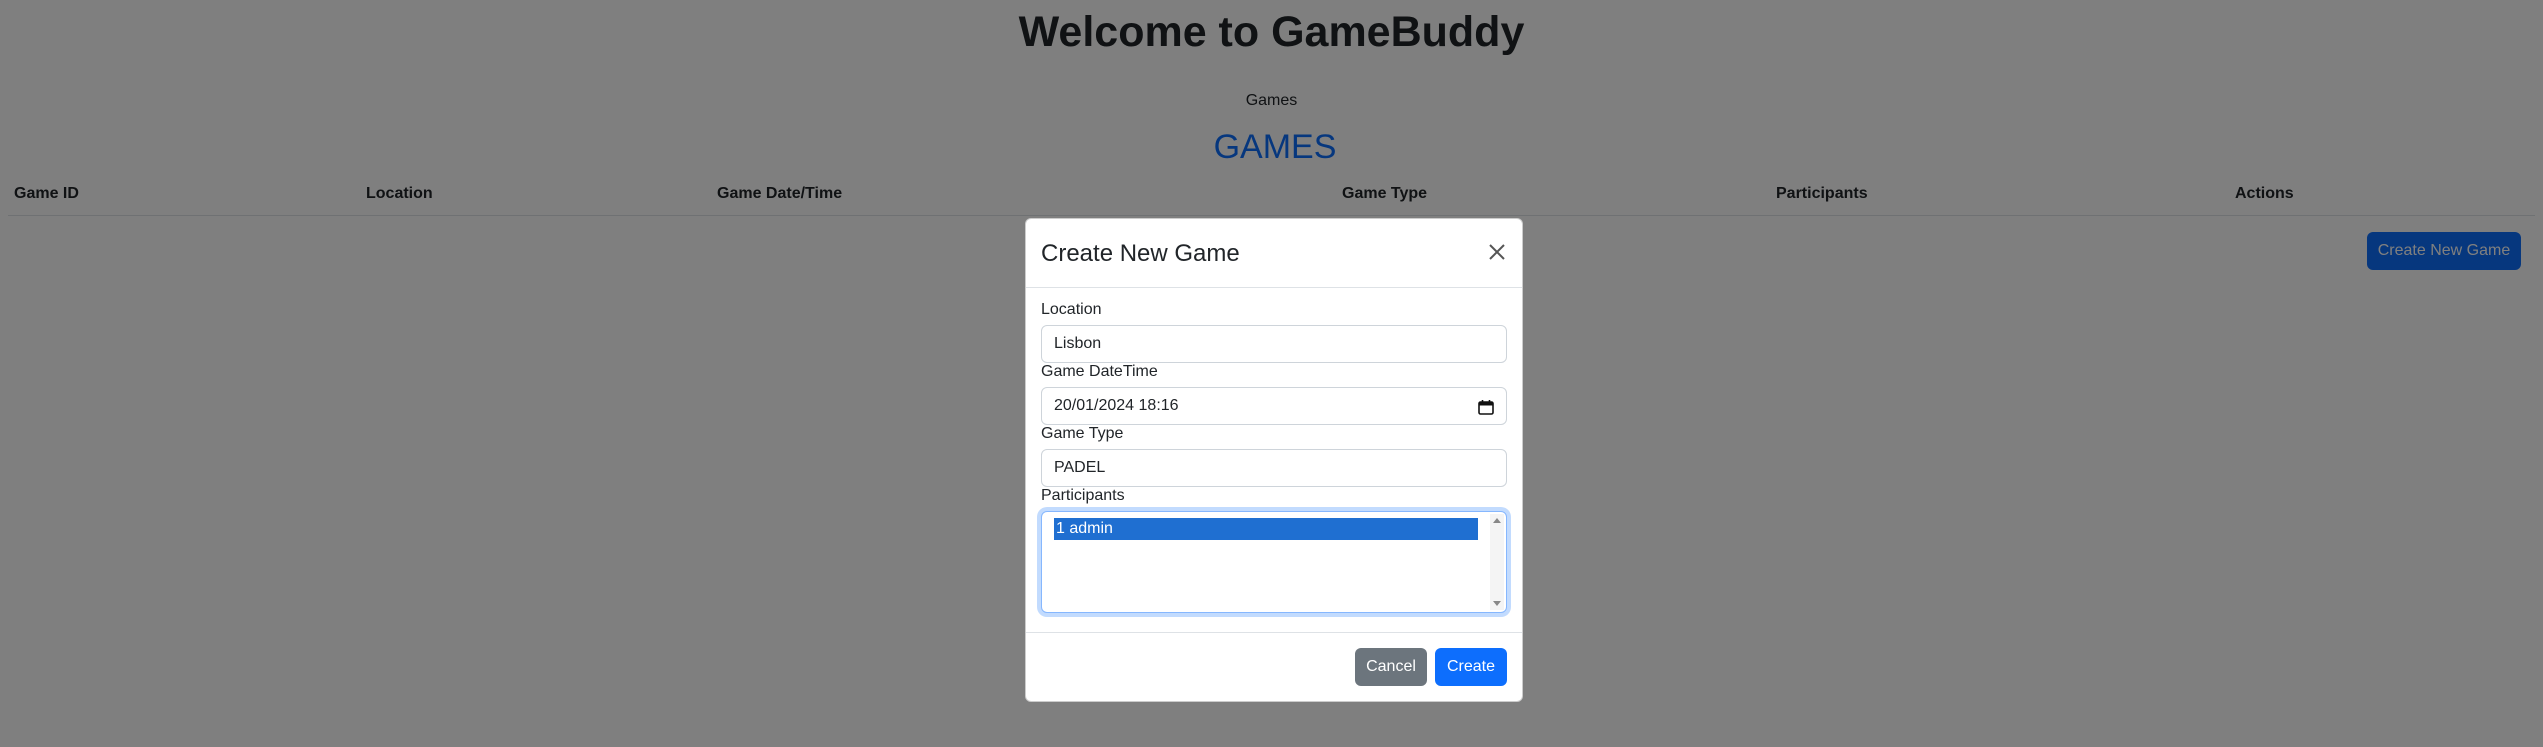 This screenshot has height=747, width=2543. I want to click on location-input: Lisbon, so click(1274, 344).